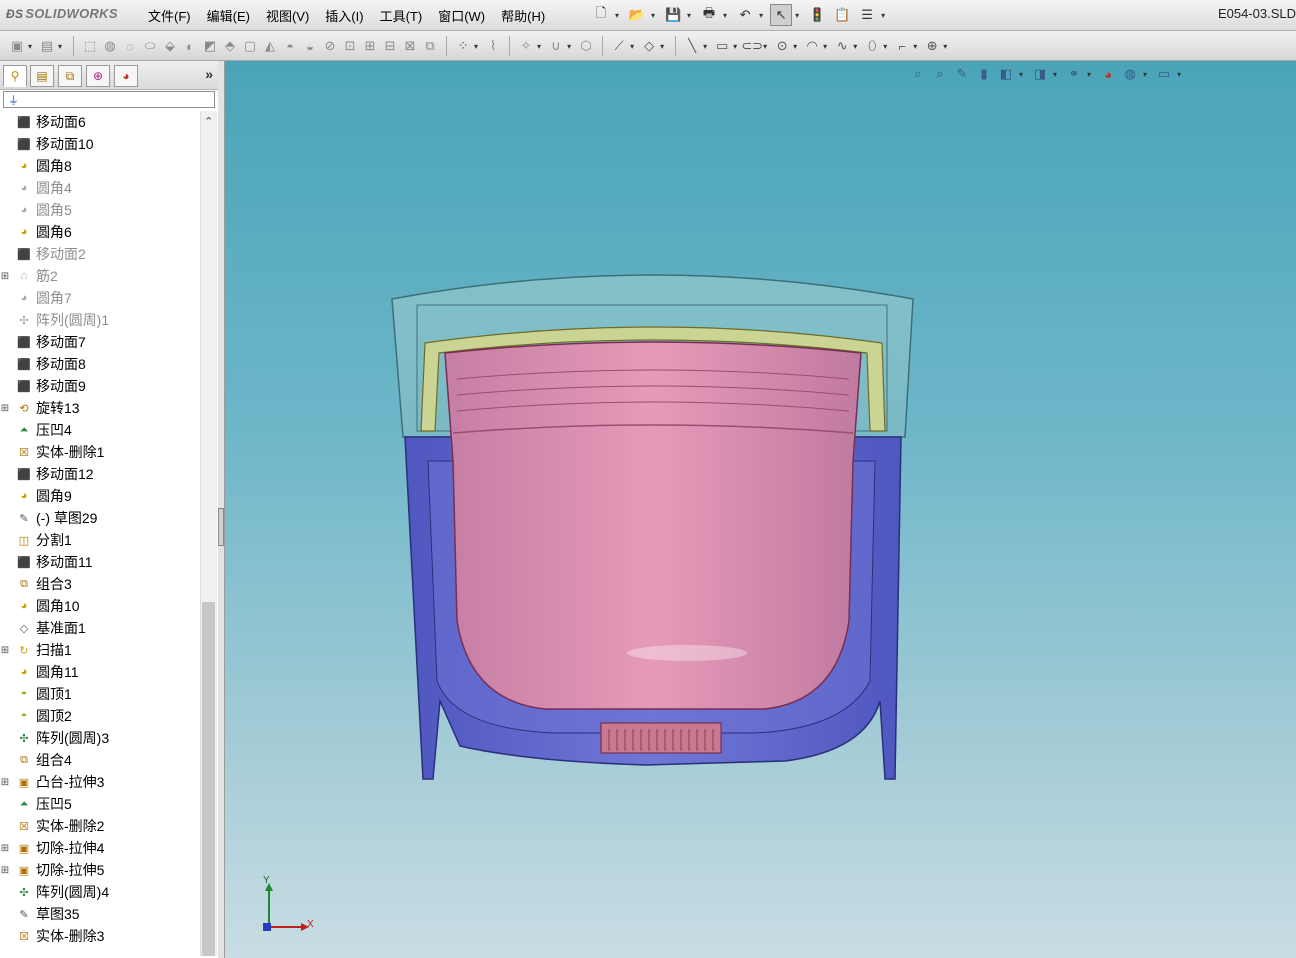  What do you see at coordinates (100, 870) in the screenshot?
I see `feature-tree-item: ⊞ ▣ 切除-拉伸5` at bounding box center [100, 870].